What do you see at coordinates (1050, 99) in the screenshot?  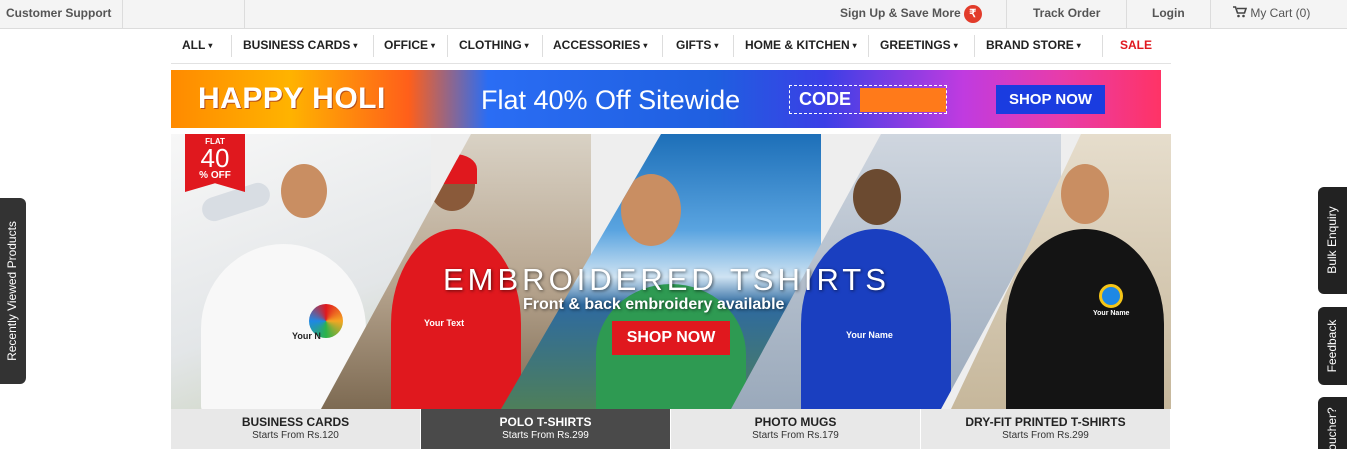 I see `promo-shop-now-button: SHOP NOW` at bounding box center [1050, 99].